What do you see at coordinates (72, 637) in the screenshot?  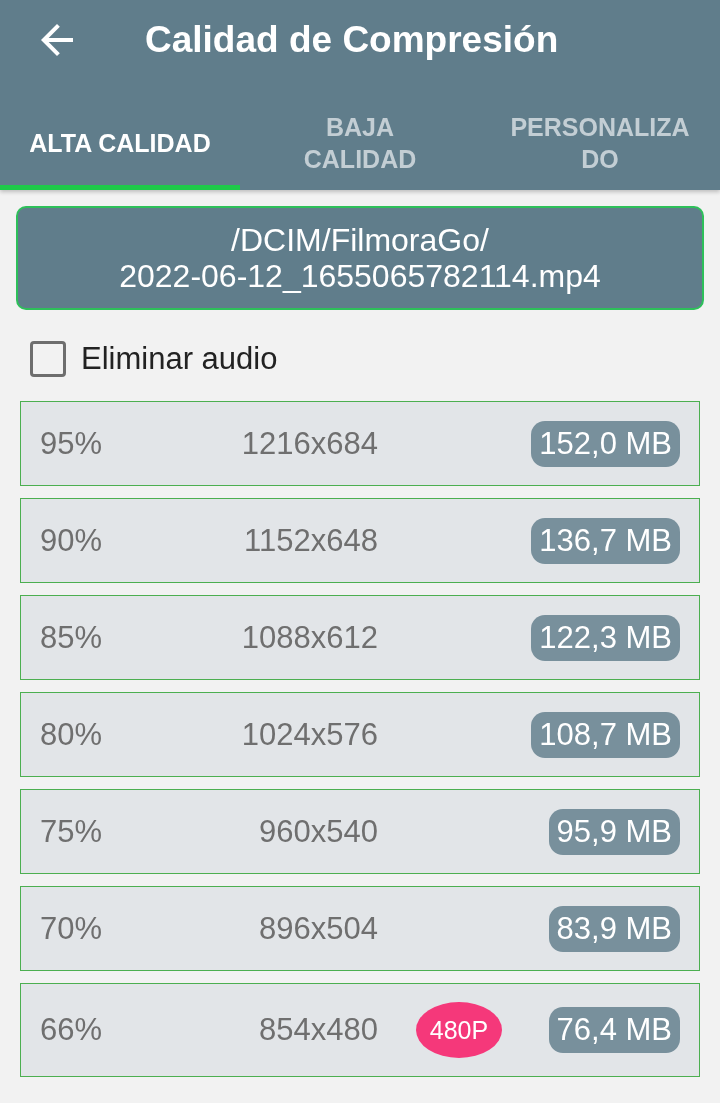 I see `quality-percent: 85%` at bounding box center [72, 637].